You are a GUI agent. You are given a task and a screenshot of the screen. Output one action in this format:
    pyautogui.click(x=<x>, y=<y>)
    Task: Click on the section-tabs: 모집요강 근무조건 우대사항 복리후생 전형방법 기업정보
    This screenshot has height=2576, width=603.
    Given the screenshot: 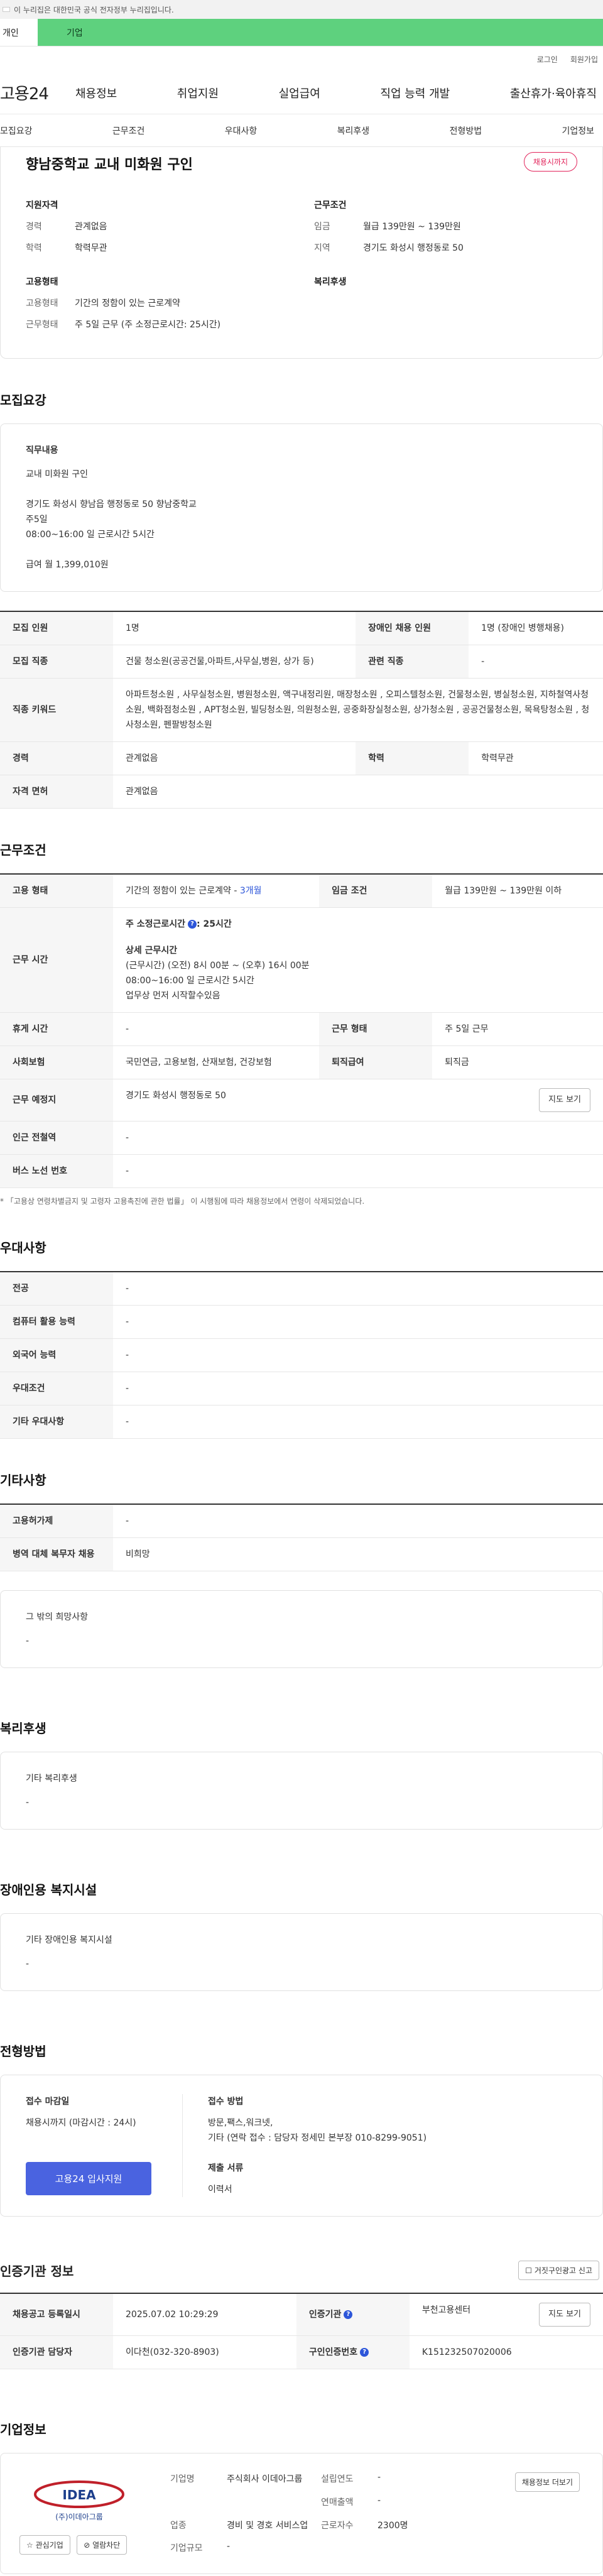 What is the action you would take?
    pyautogui.click(x=301, y=130)
    